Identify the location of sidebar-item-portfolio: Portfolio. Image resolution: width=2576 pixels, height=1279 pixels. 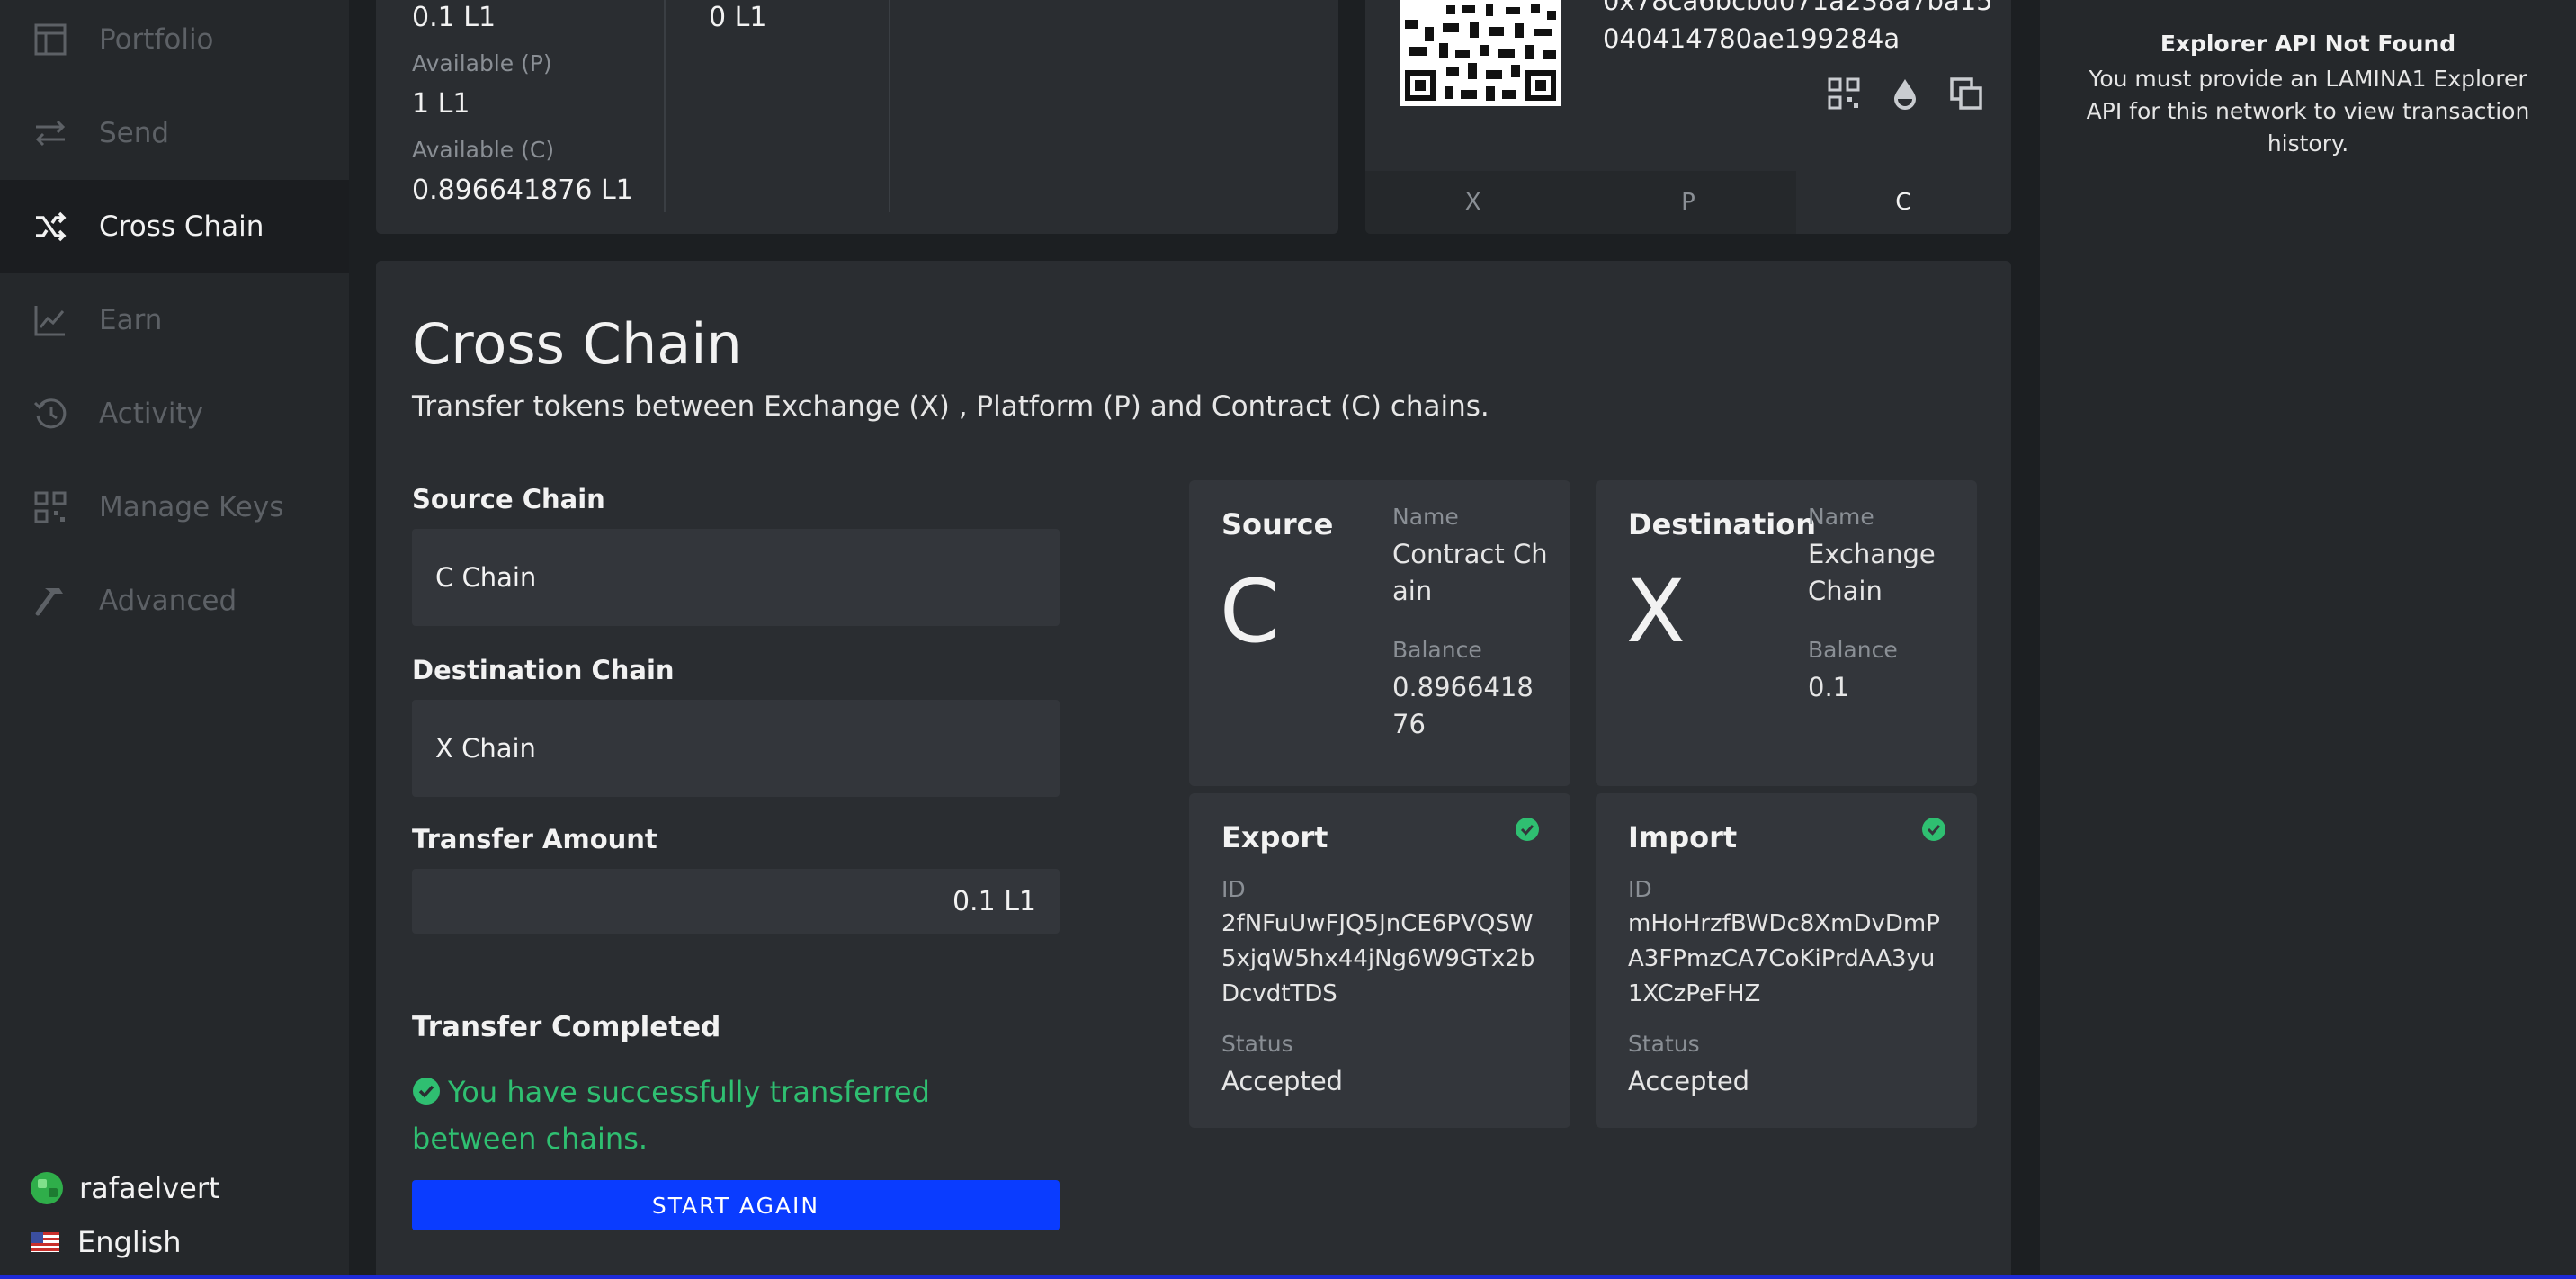
(174, 43).